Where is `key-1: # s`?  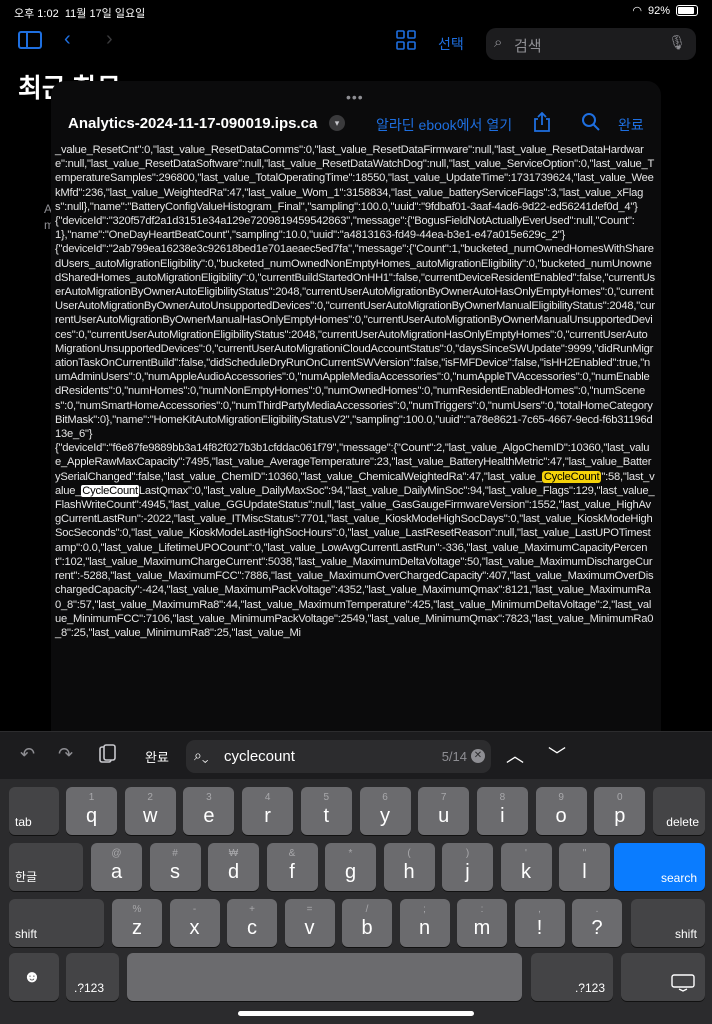 key-1: # s is located at coordinates (175, 867).